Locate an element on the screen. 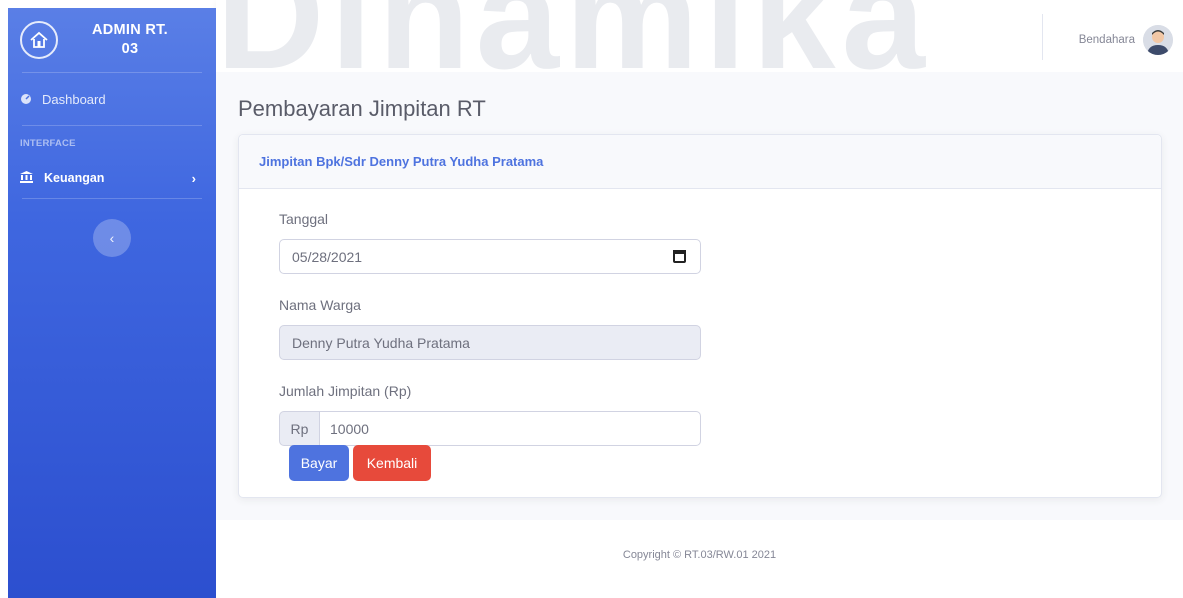 This screenshot has width=1183, height=598. calendar-icon is located at coordinates (679, 256).